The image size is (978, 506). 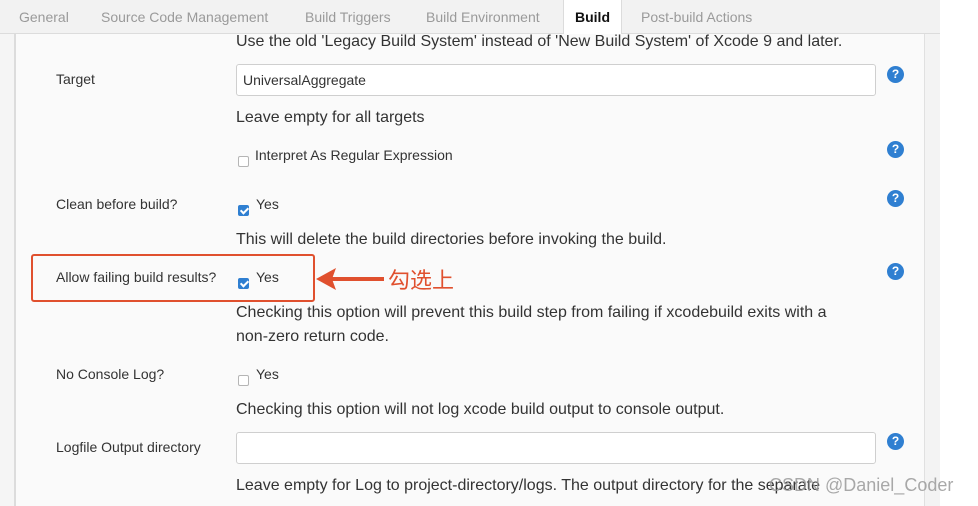 I want to click on no-console-log-checkbox, so click(x=243, y=380).